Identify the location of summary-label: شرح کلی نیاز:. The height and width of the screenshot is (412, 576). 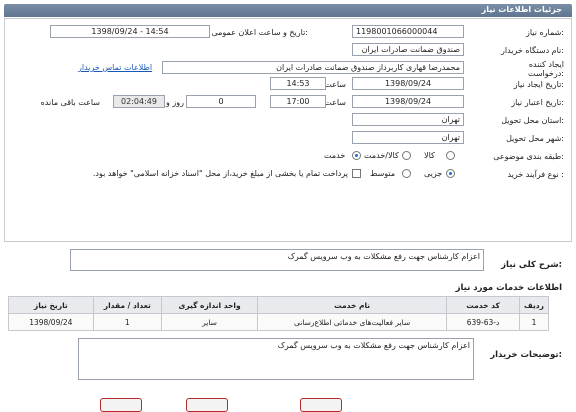
(531, 265).